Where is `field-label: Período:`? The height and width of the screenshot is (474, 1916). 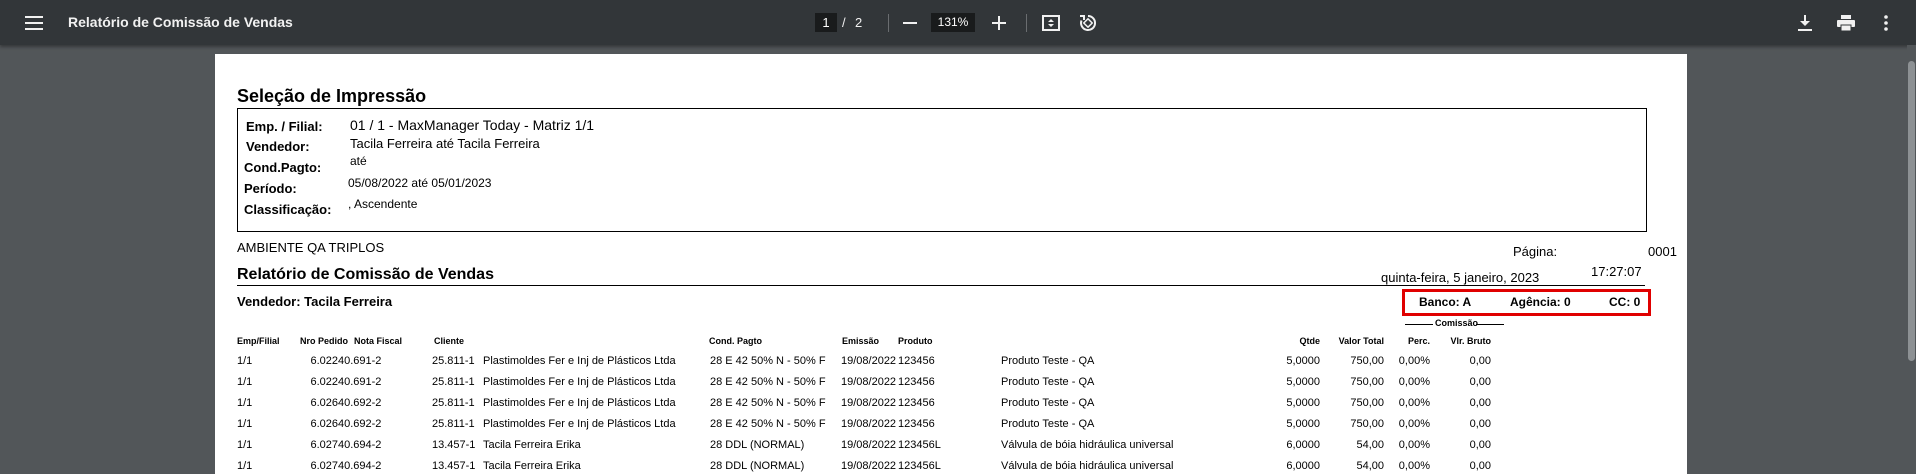
field-label: Período: is located at coordinates (270, 188).